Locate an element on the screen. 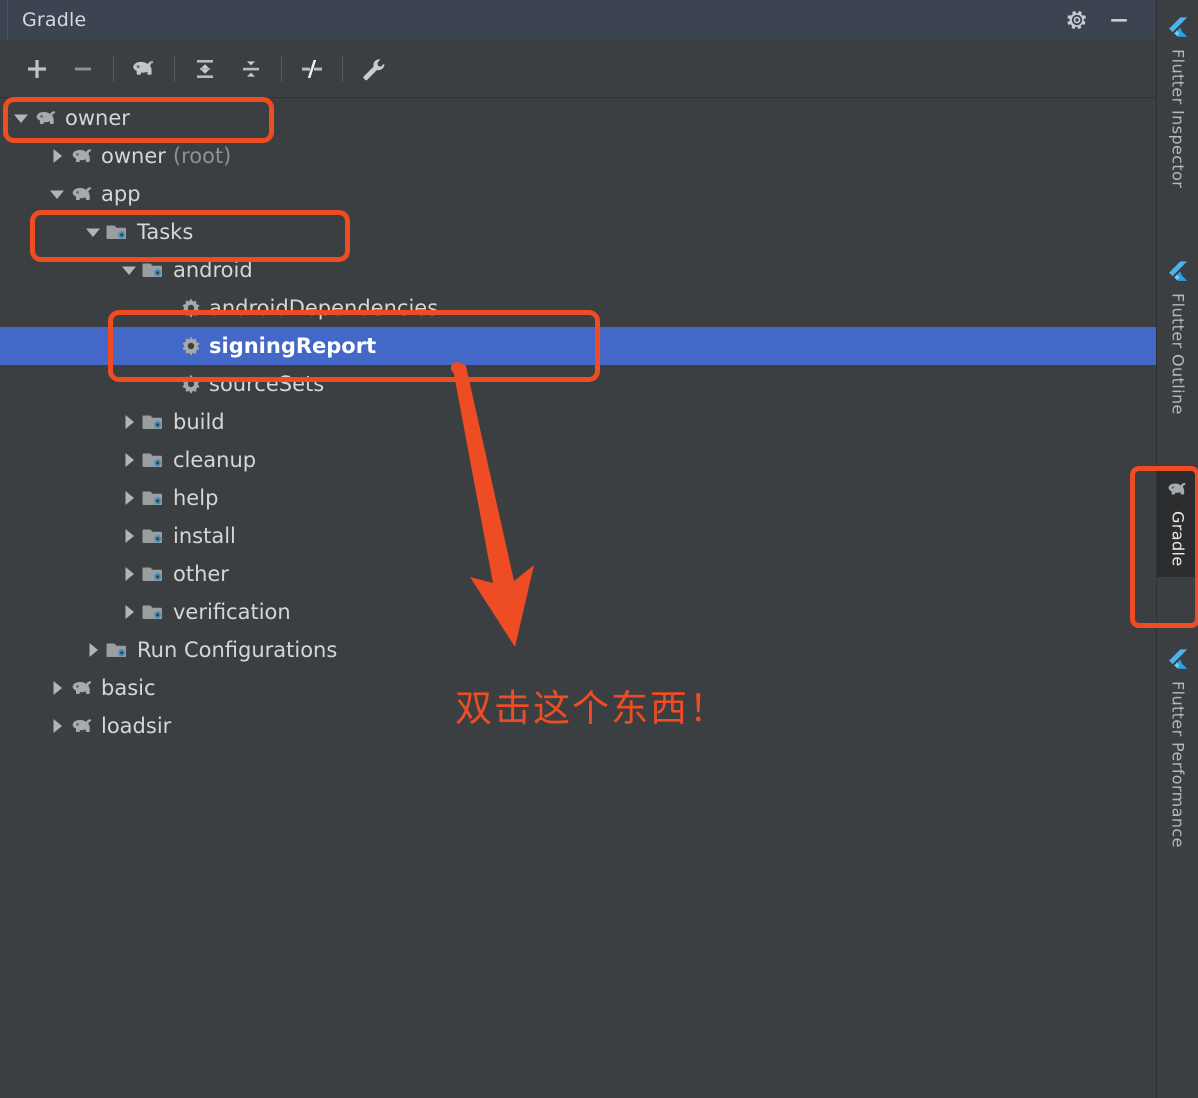 Image resolution: width=1198 pixels, height=1098 pixels. wrench-icon is located at coordinates (373, 69).